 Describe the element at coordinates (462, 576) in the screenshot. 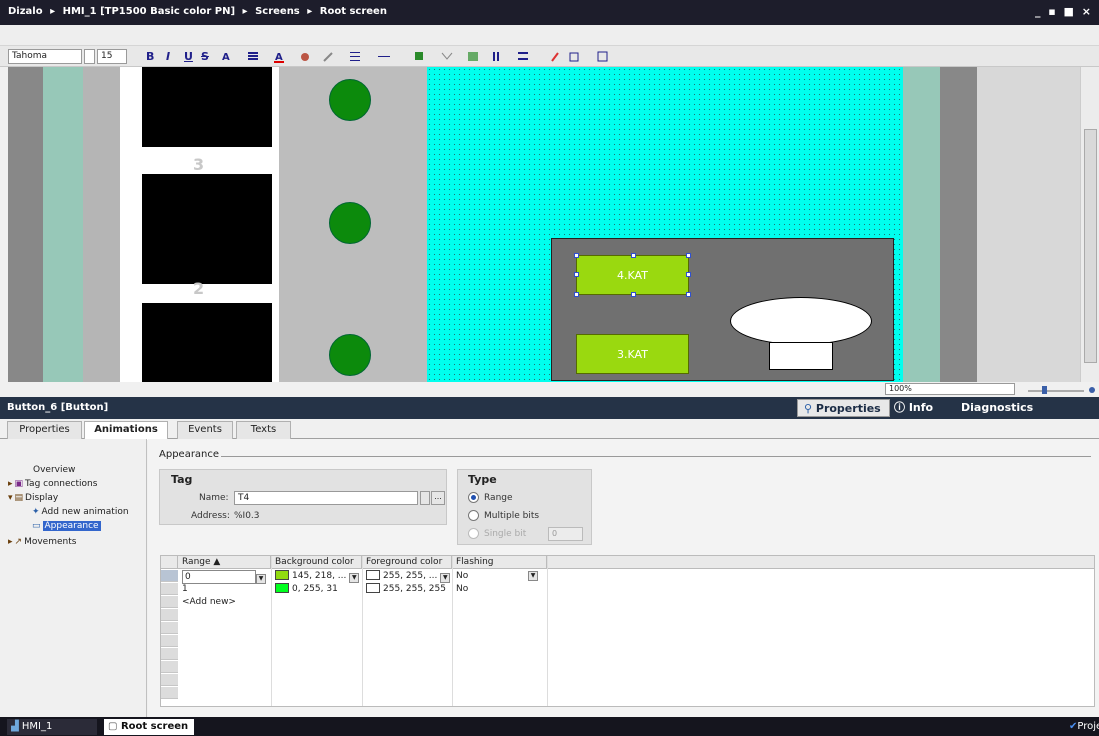

I see `flashing-value: No` at that location.